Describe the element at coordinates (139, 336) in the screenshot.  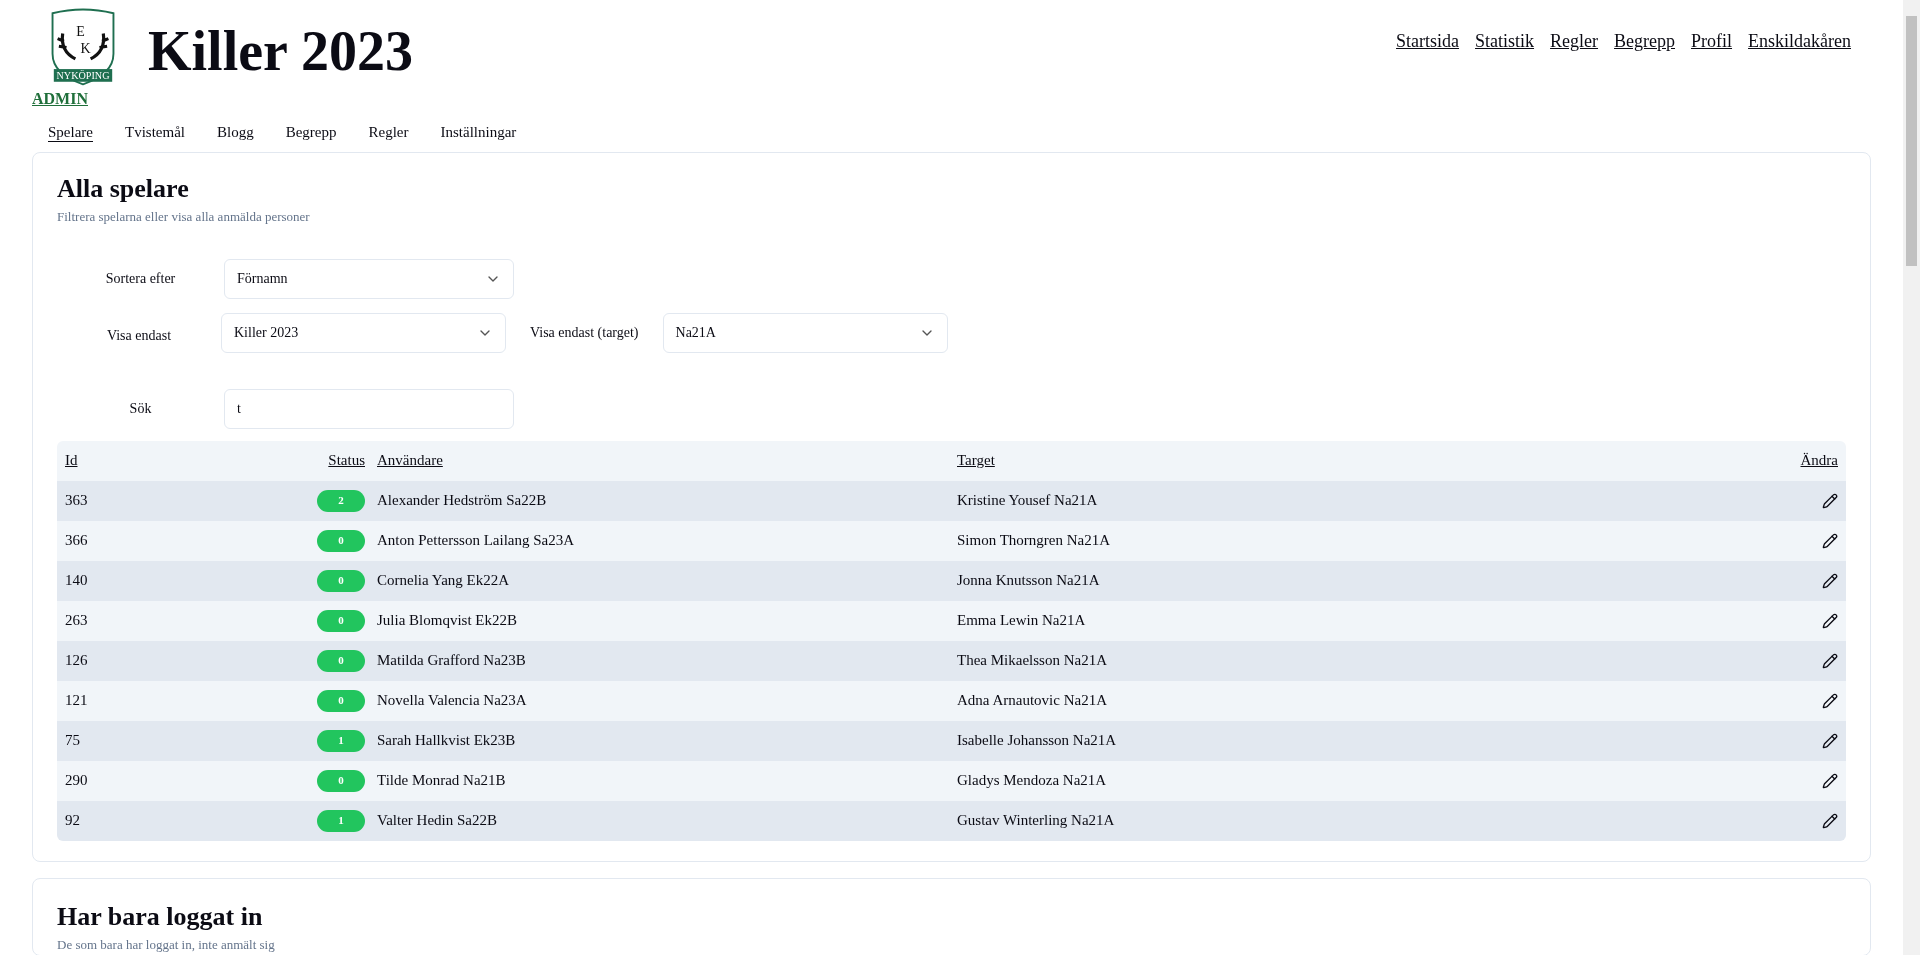
I see `field-label: Visa endast` at that location.